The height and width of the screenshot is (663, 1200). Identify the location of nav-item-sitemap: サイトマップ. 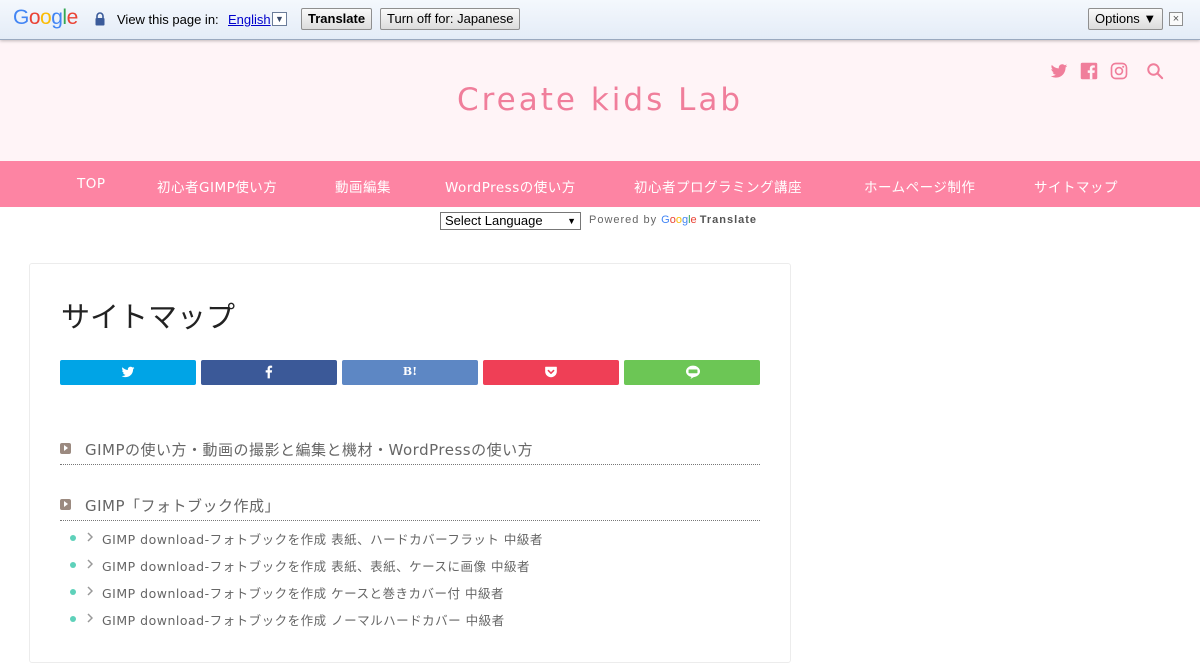
(1076, 186).